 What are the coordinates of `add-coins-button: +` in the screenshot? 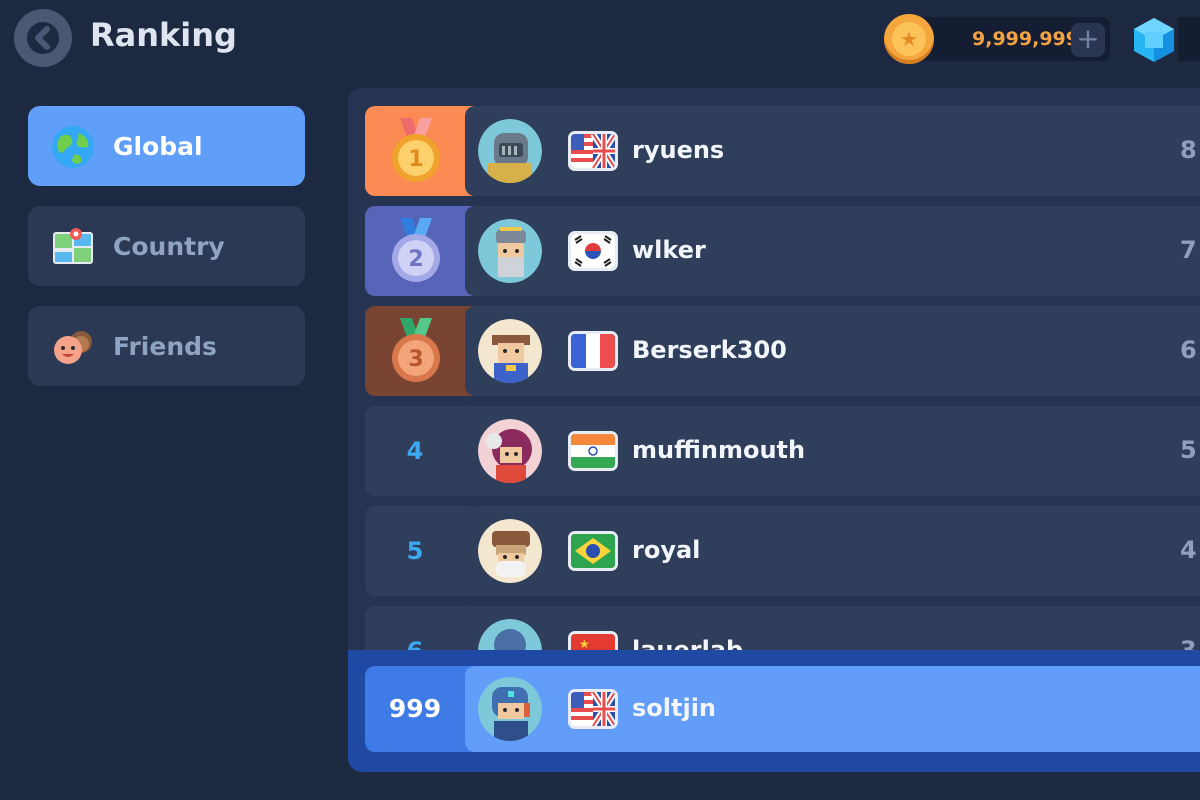 It's located at (1088, 40).